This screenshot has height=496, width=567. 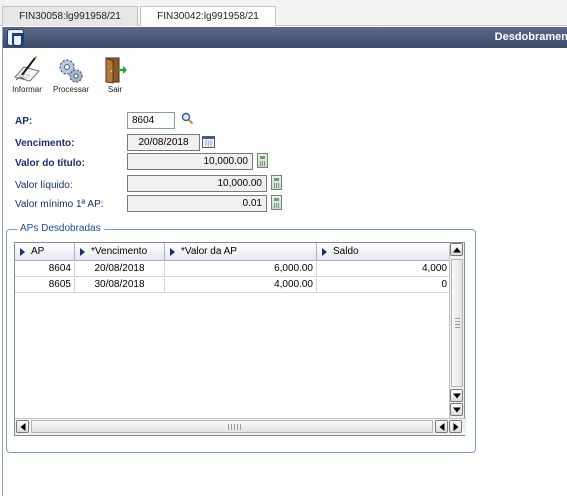 I want to click on ap-input: 8604, so click(x=151, y=120).